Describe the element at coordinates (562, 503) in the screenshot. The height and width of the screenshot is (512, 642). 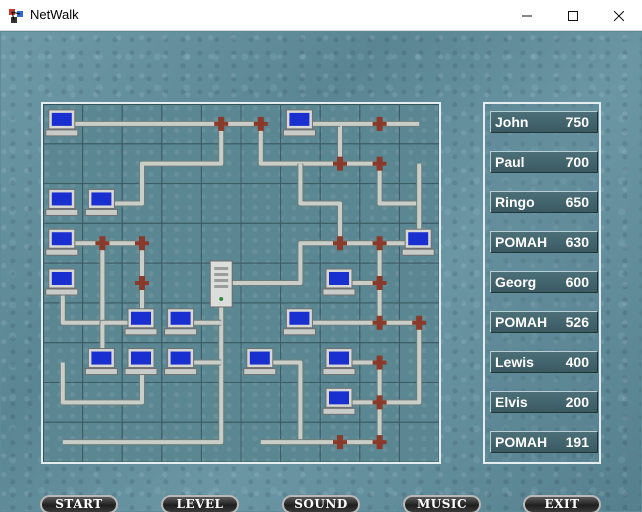
I see `exit-button: EXIT` at that location.